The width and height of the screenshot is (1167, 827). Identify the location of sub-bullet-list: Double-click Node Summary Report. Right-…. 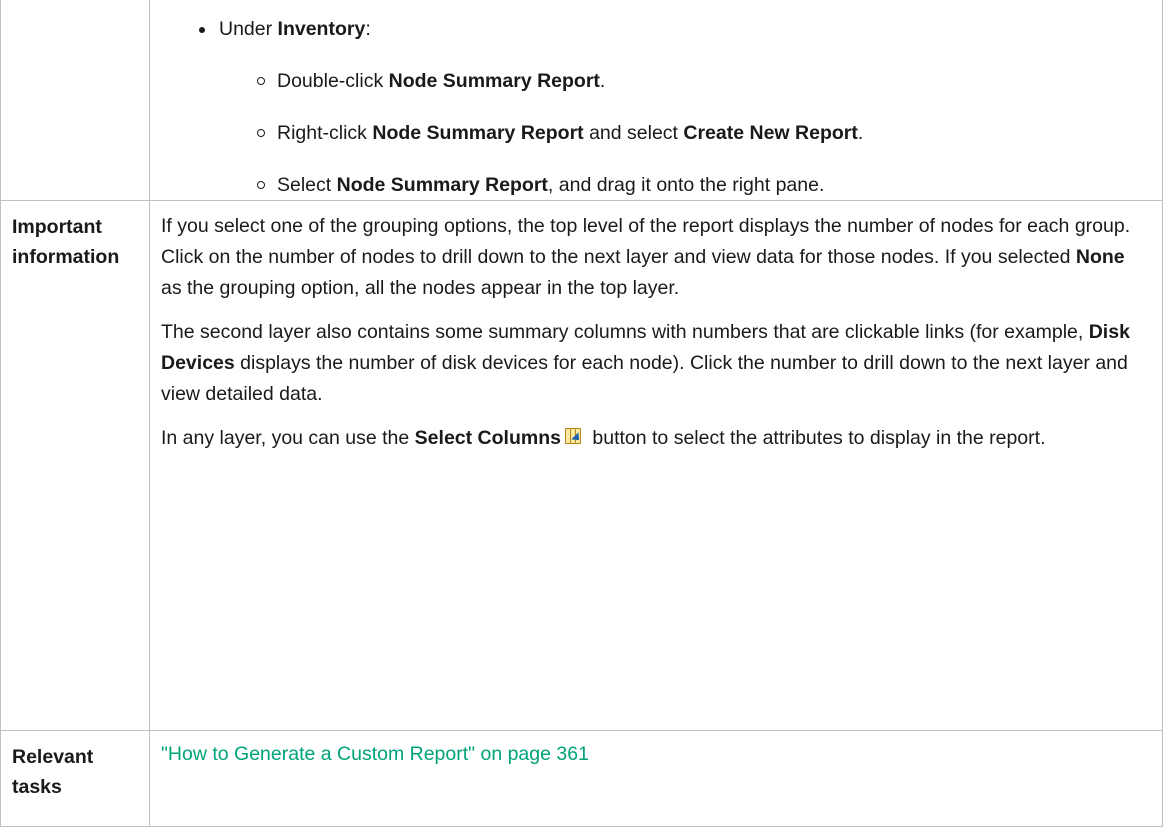
(683, 133).